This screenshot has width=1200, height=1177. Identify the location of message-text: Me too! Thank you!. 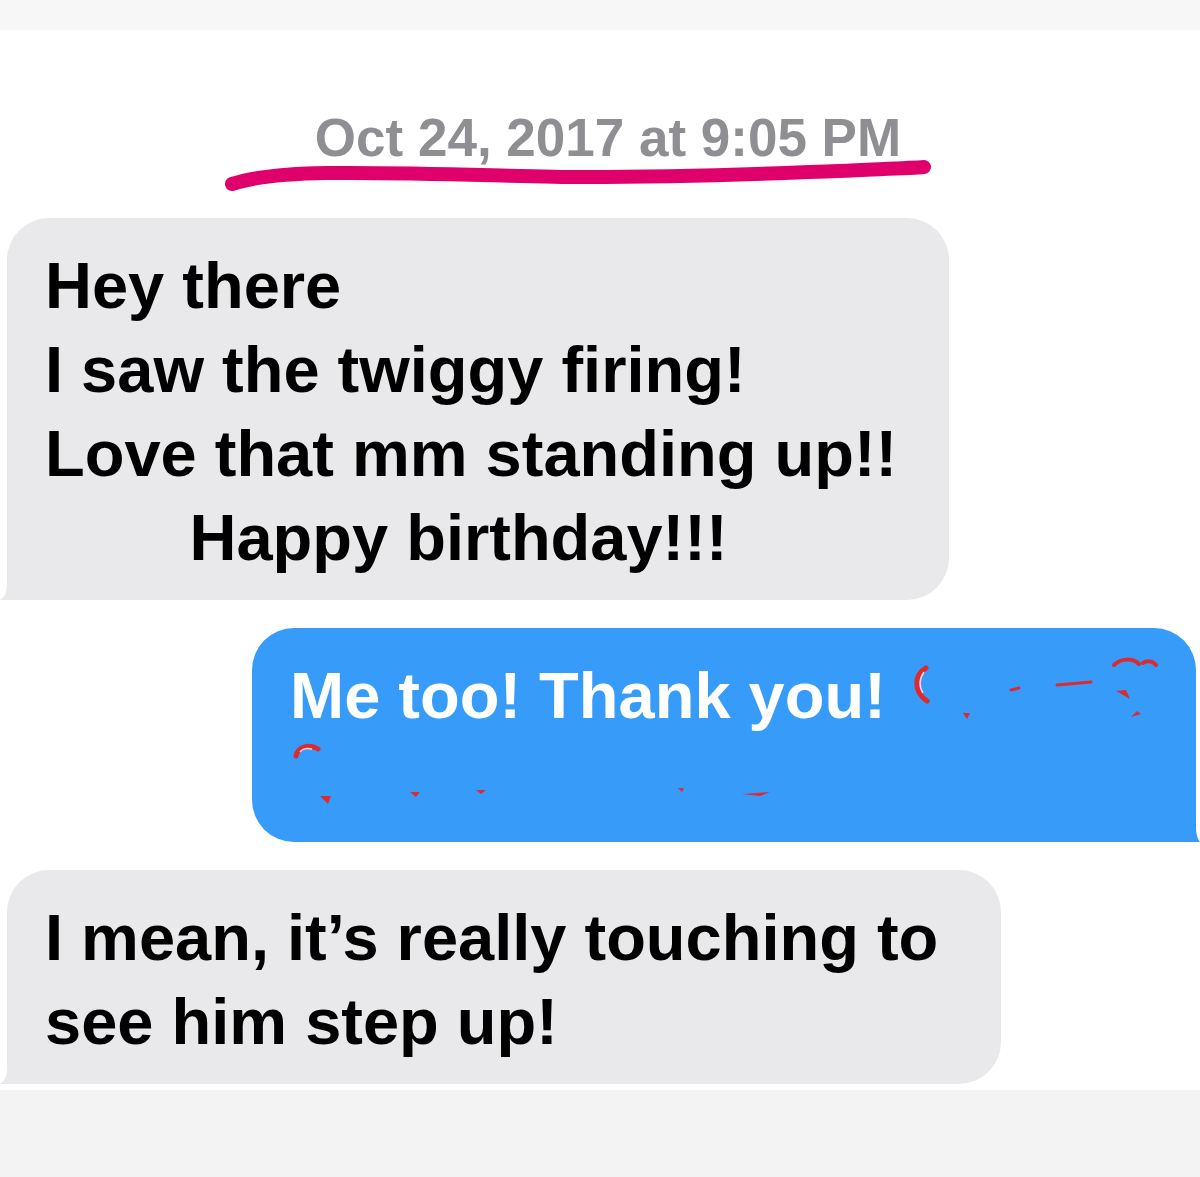
(588, 695).